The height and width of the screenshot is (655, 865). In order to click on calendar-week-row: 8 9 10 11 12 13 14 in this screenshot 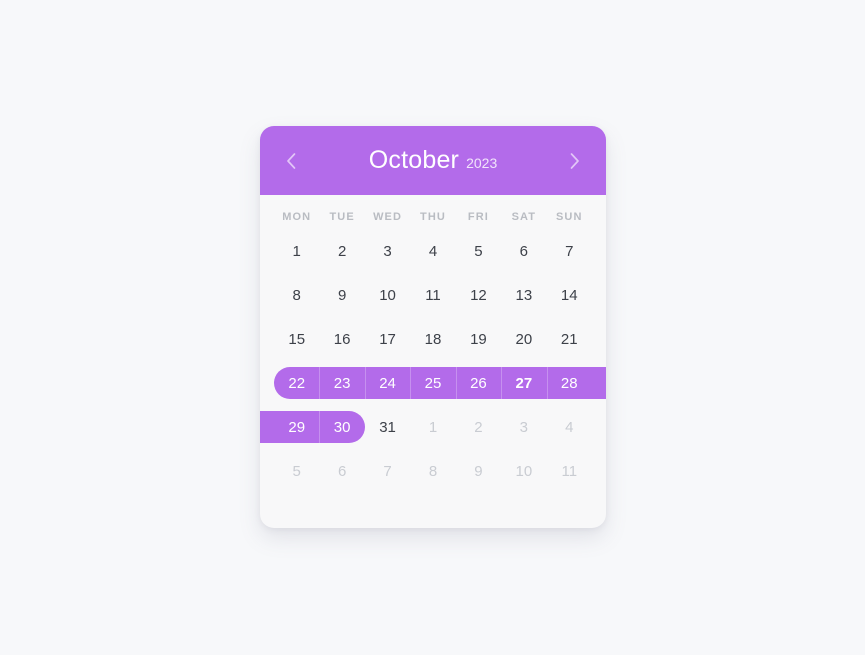, I will do `click(433, 295)`.